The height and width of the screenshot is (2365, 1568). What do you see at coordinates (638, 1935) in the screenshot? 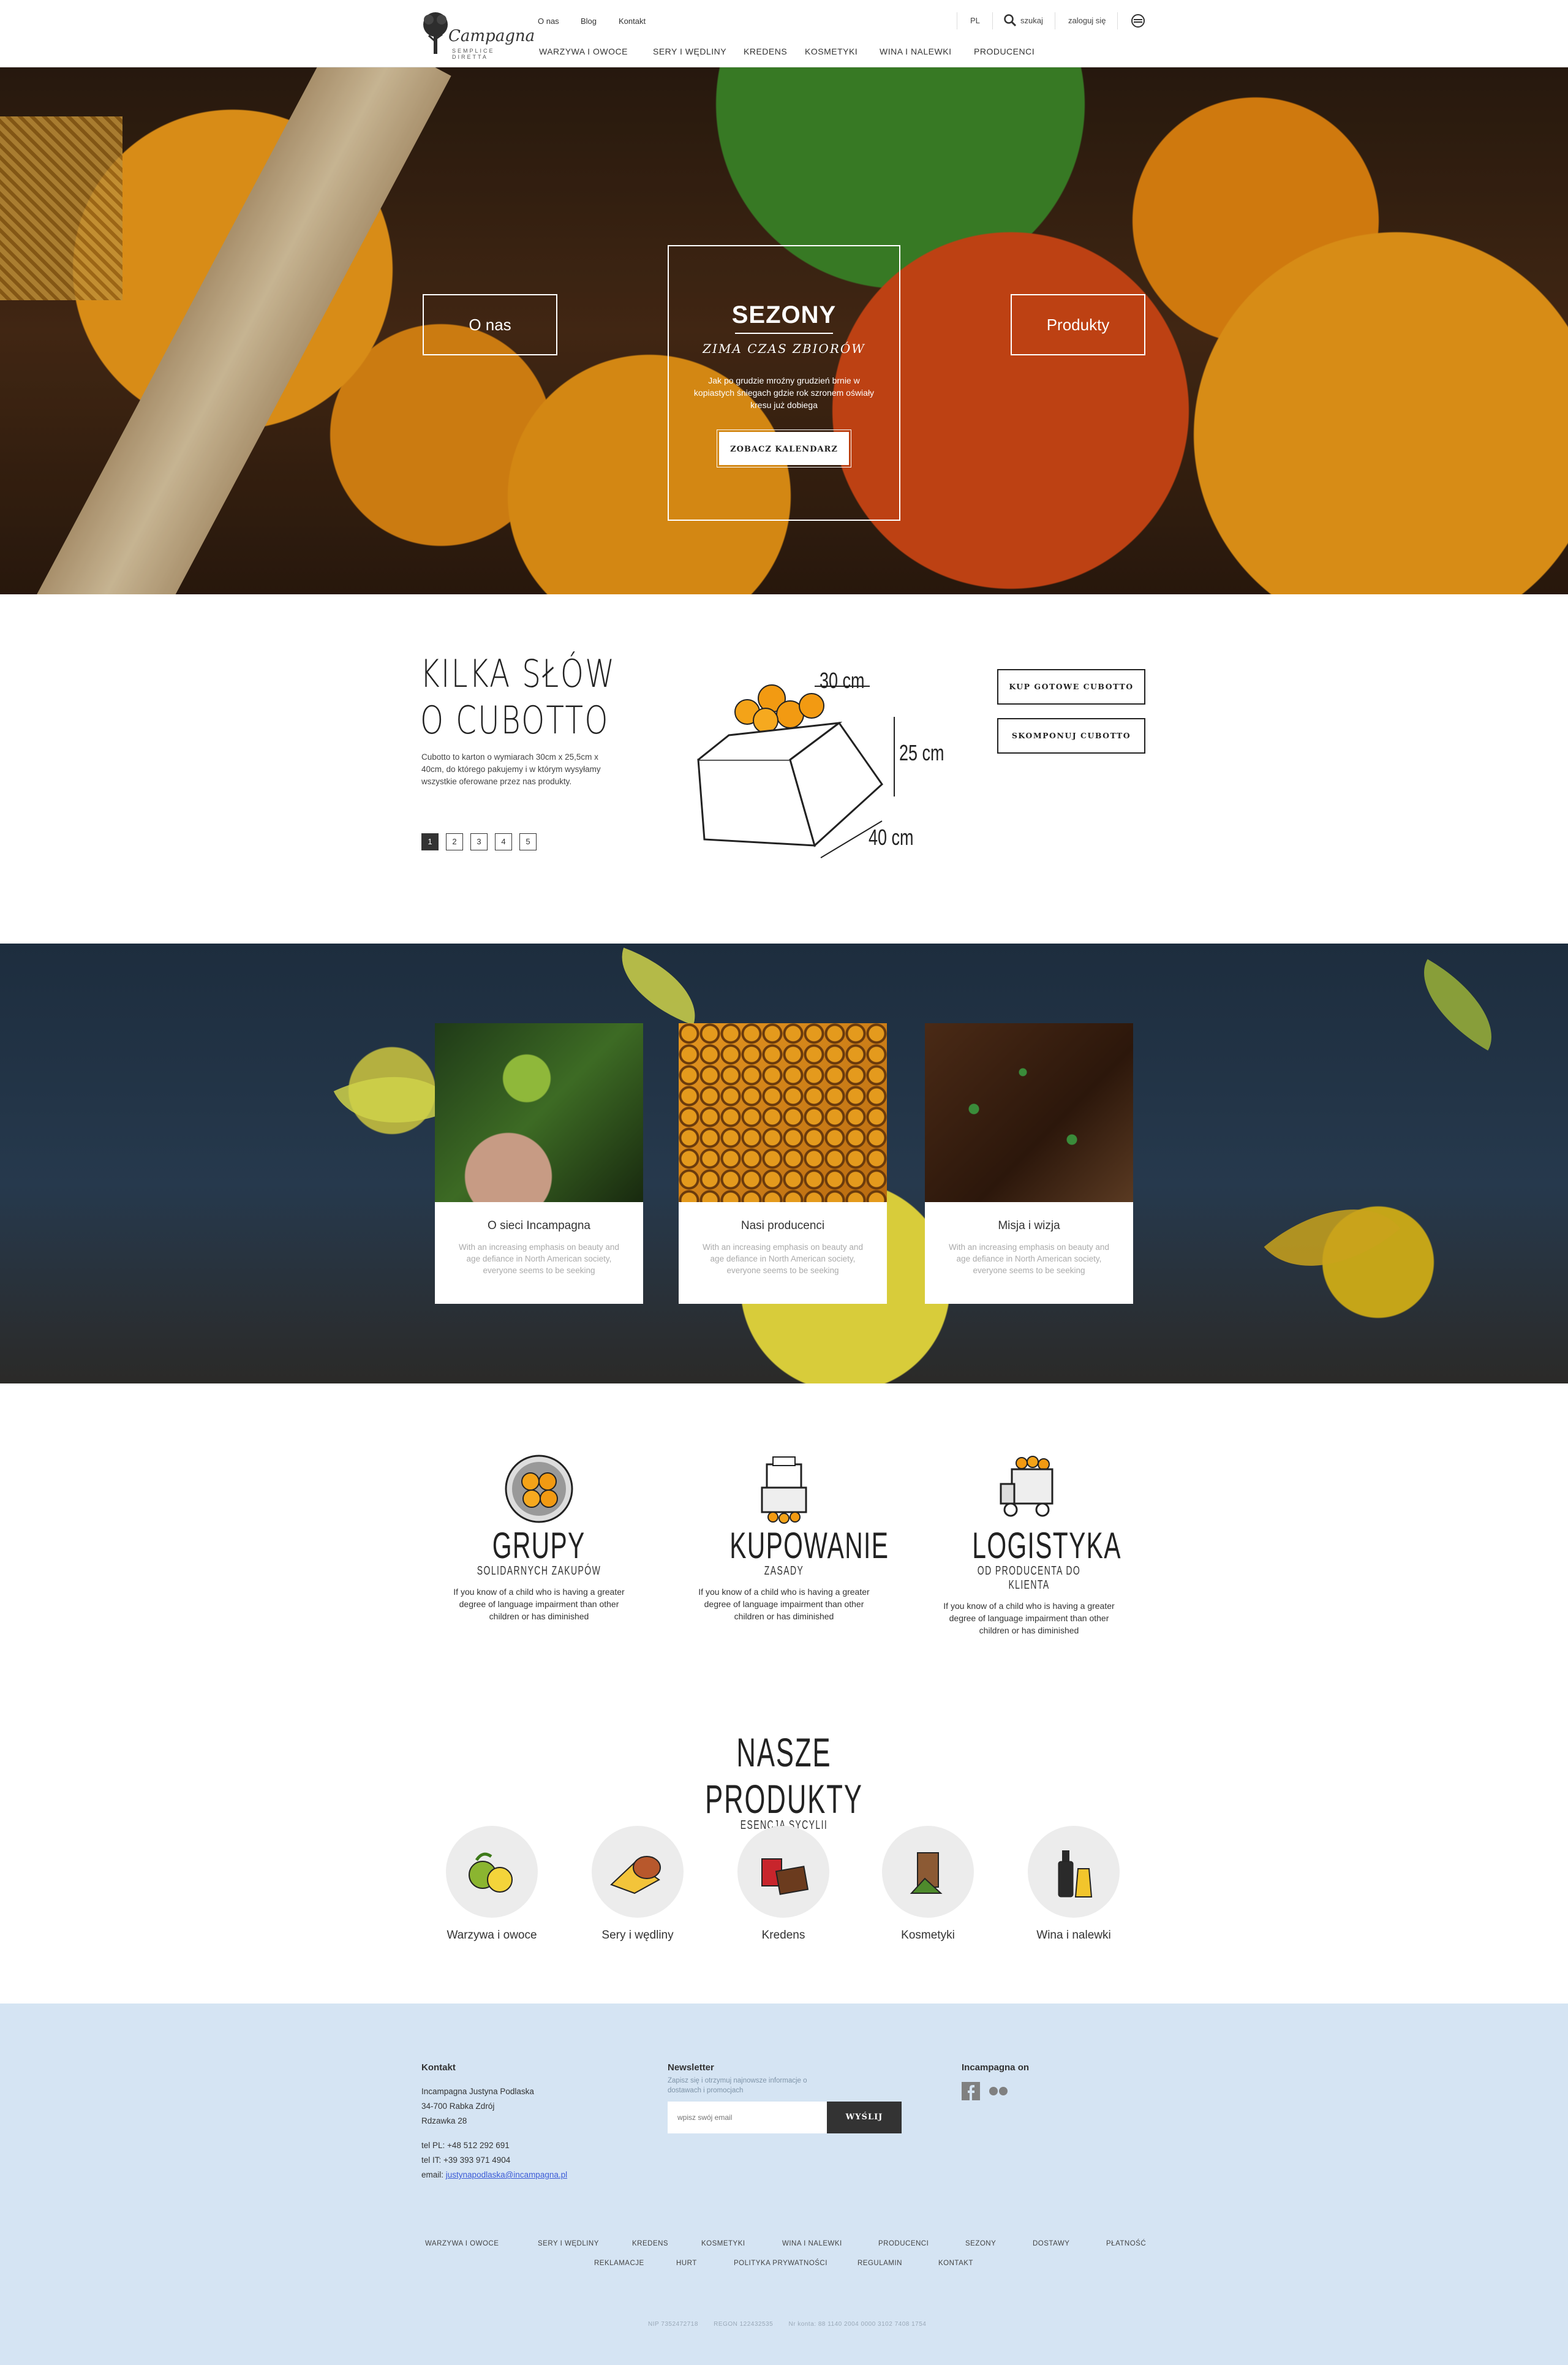
I see `product-label: Sery i wędliny` at bounding box center [638, 1935].